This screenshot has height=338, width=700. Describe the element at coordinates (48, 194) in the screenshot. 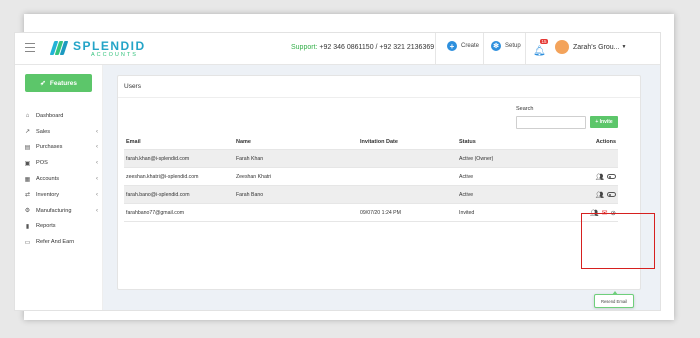

I see `sidebar-item-label: Inventory` at that location.